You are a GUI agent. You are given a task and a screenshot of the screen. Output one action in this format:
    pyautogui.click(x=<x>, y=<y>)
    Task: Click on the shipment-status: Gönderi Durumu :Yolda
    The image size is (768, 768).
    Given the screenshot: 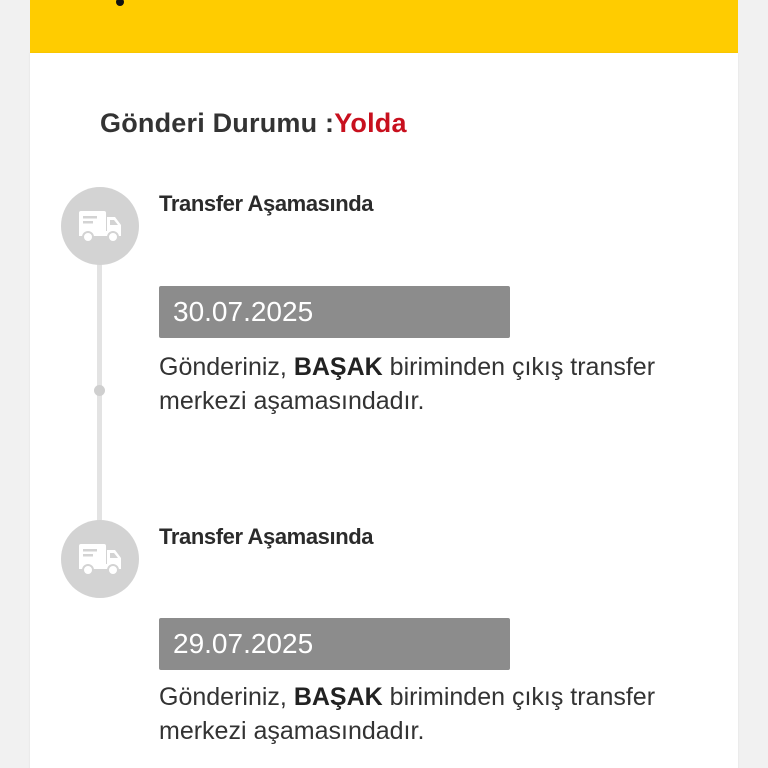 What is the action you would take?
    pyautogui.click(x=253, y=123)
    